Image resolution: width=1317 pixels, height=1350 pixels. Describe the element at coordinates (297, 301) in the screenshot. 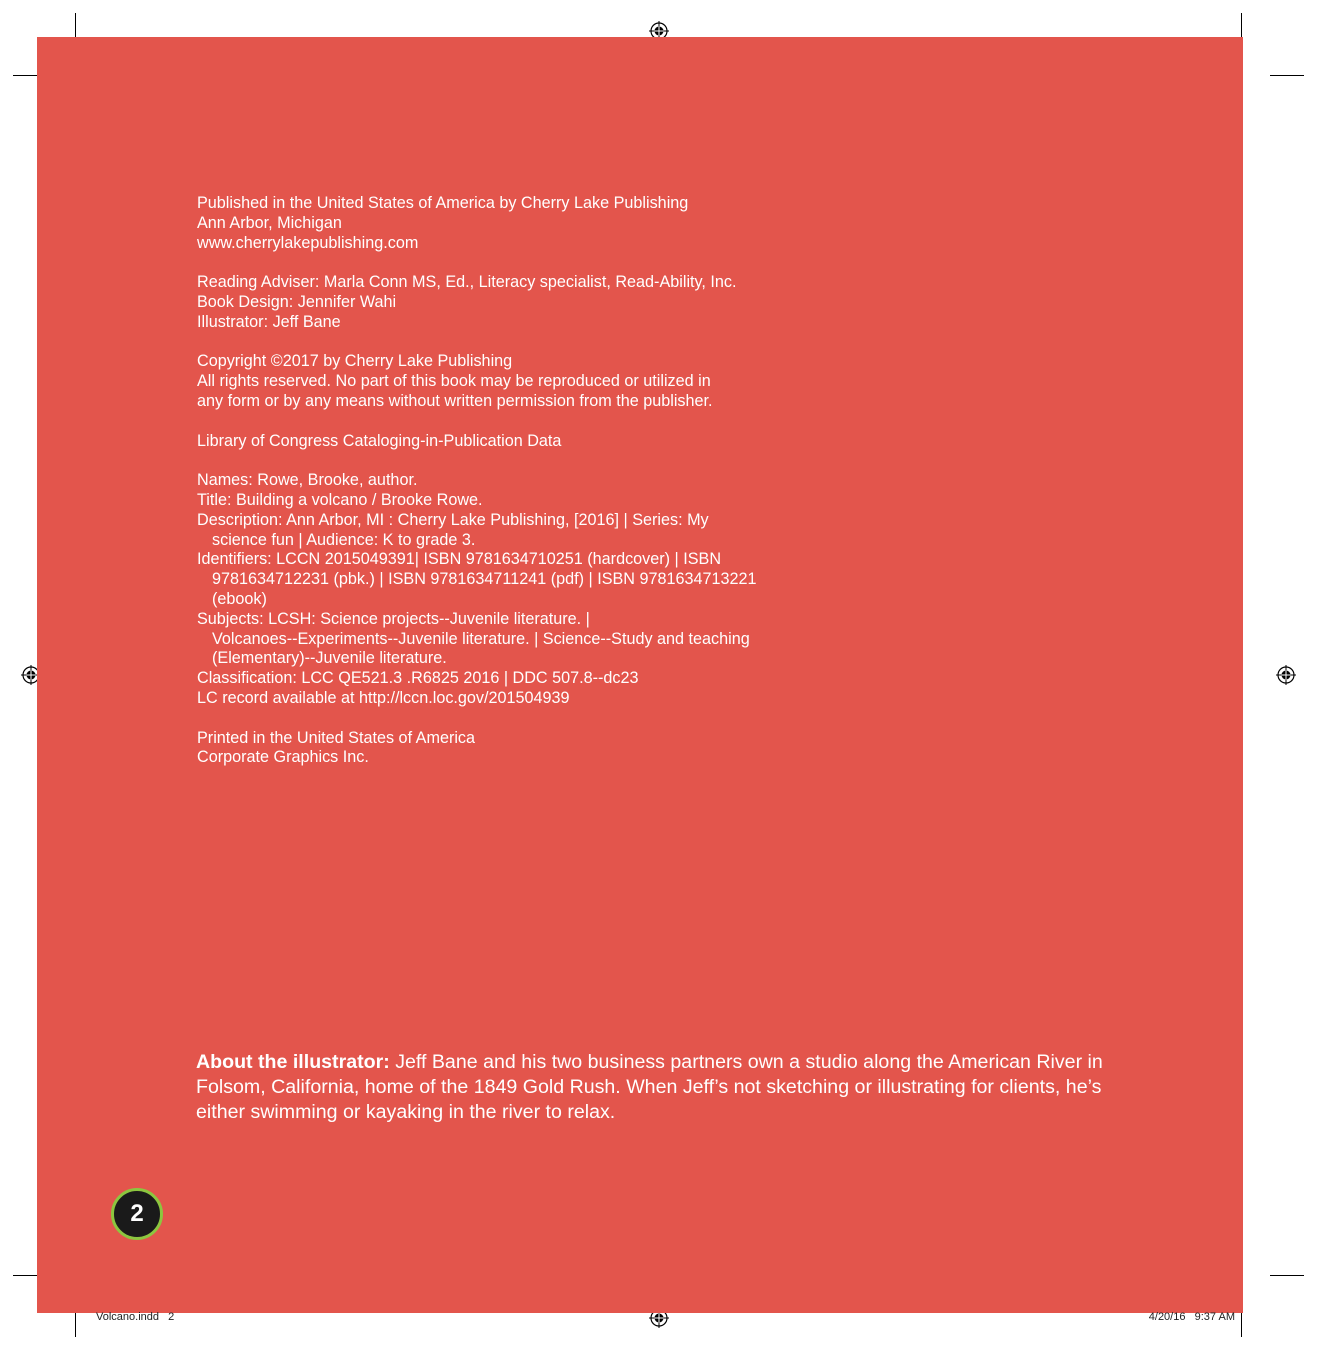

I see `credit-book-design: Book Design: Jennifer Wahi` at that location.